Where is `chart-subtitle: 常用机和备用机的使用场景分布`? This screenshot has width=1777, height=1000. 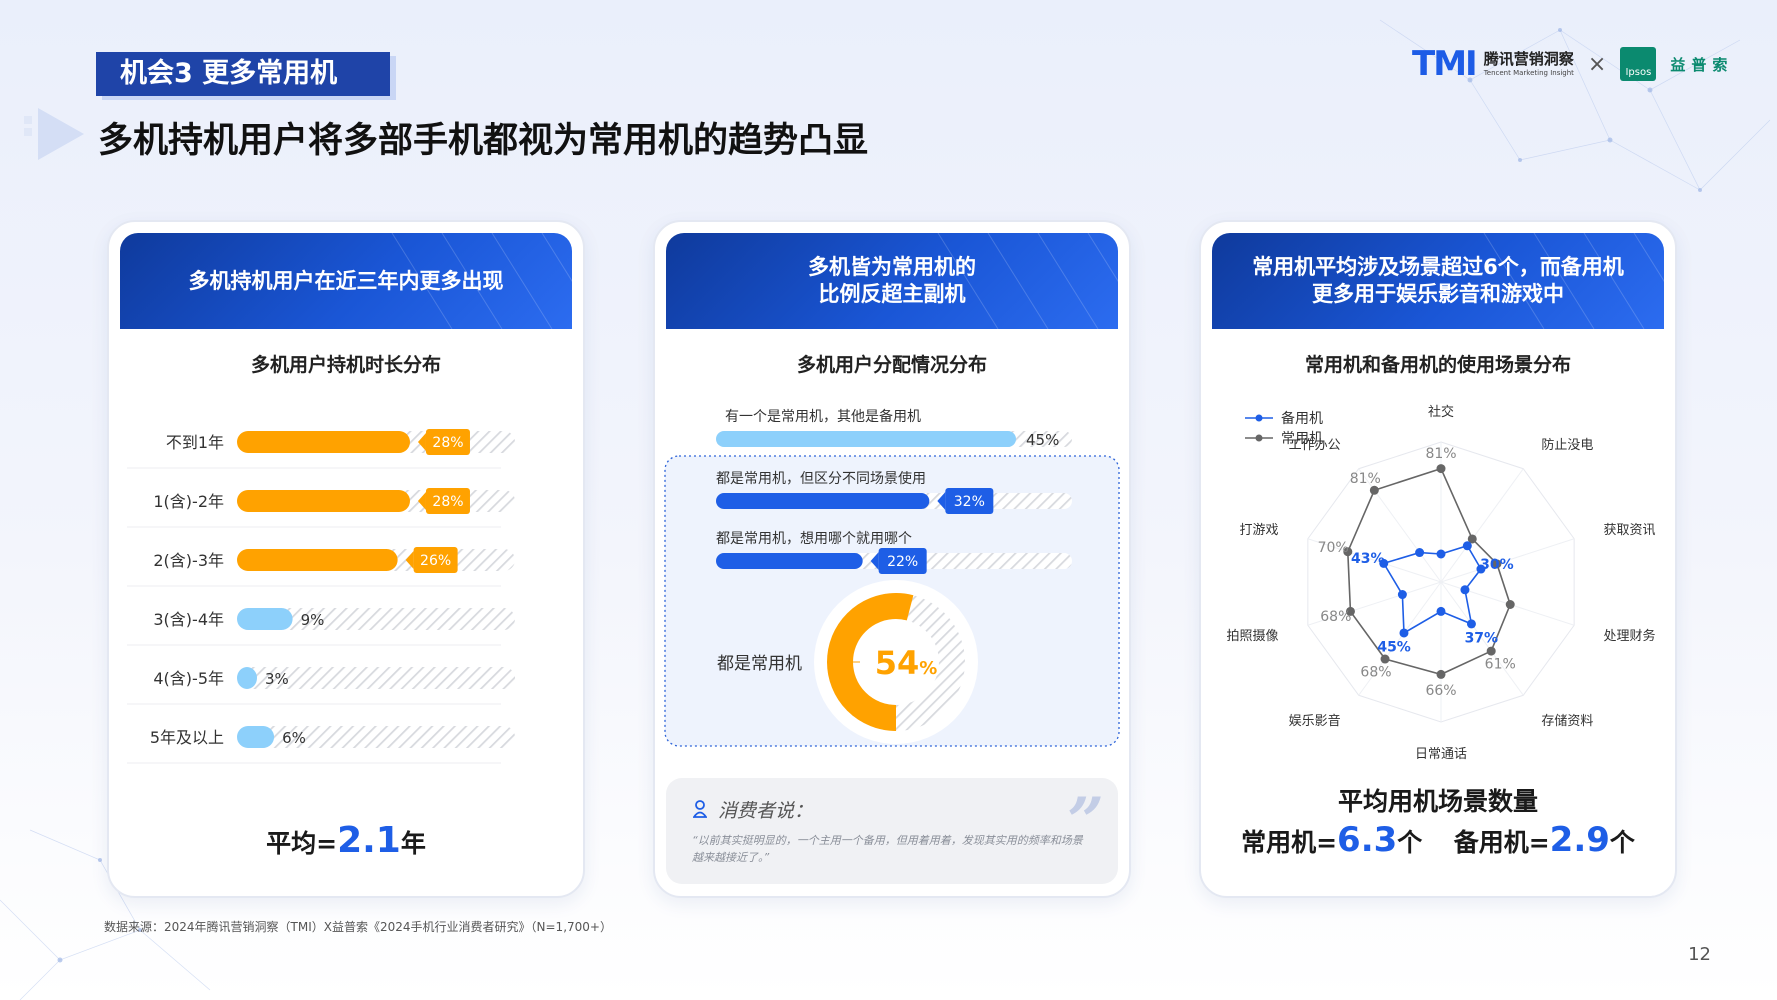 chart-subtitle: 常用机和备用机的使用场景分布 is located at coordinates (1437, 365).